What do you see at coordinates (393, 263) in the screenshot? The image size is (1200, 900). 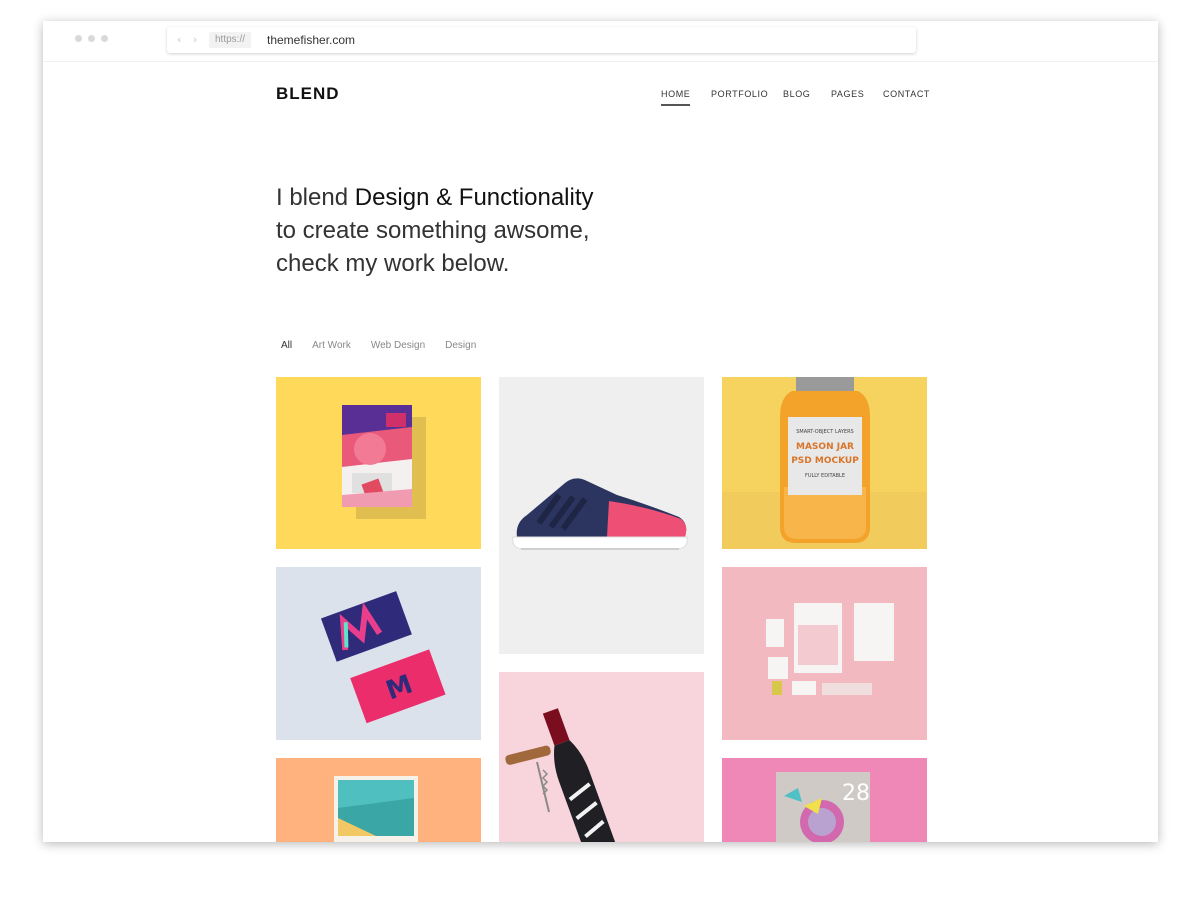 I see `hero-line3: check my work below.` at bounding box center [393, 263].